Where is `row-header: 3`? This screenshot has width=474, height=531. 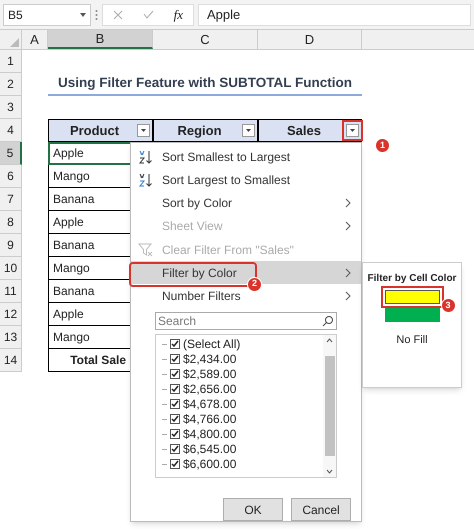
row-header: 3 is located at coordinates (11, 107).